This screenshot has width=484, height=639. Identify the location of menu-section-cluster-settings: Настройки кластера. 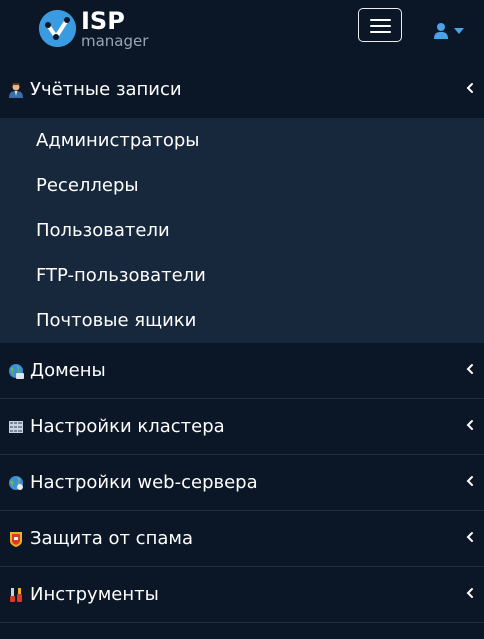
(242, 427).